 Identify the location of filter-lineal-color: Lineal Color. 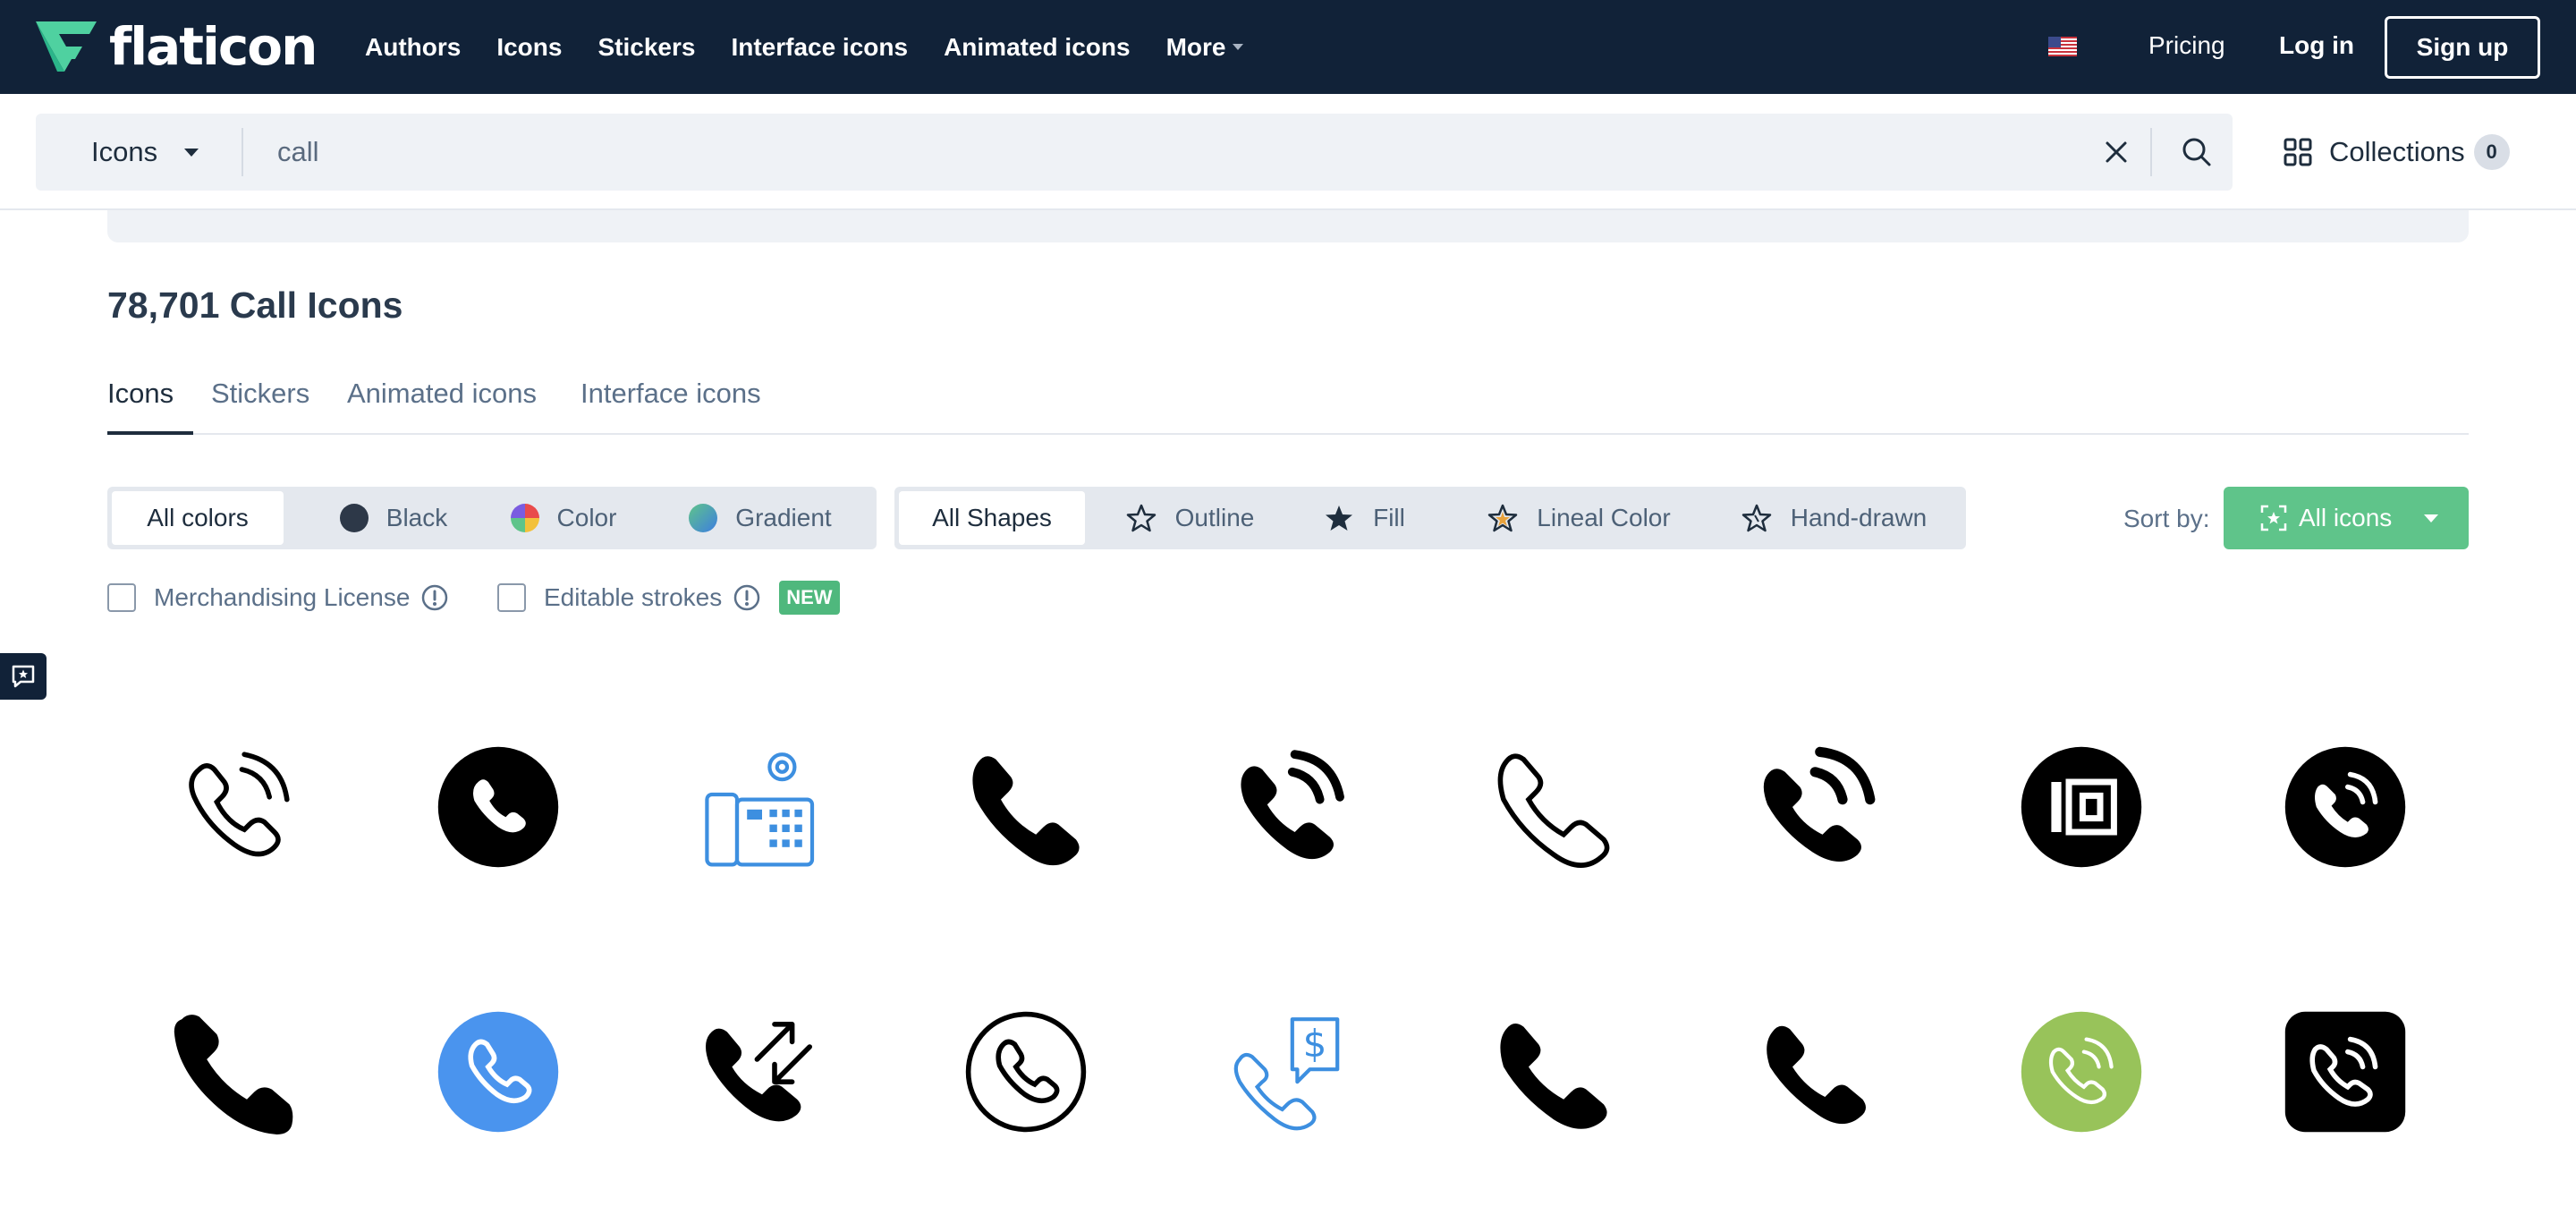
(1578, 518).